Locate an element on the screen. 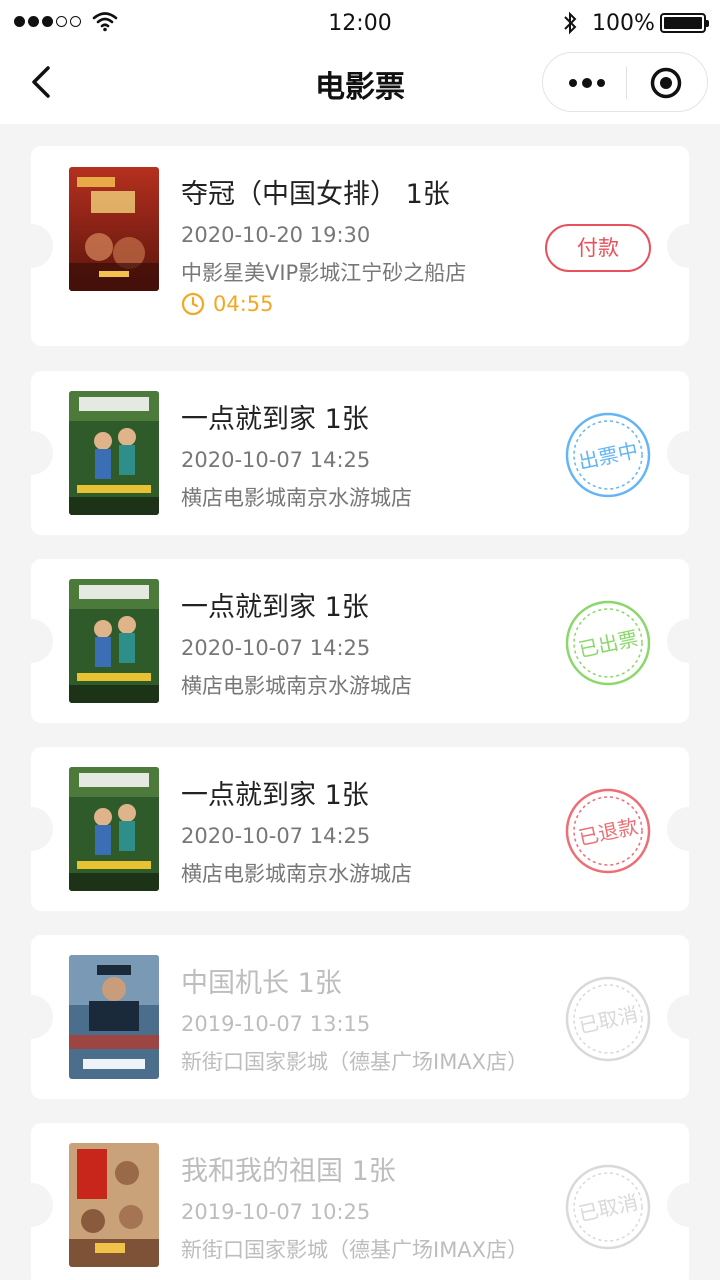  status-stamp-text: 出票中 is located at coordinates (608, 456).